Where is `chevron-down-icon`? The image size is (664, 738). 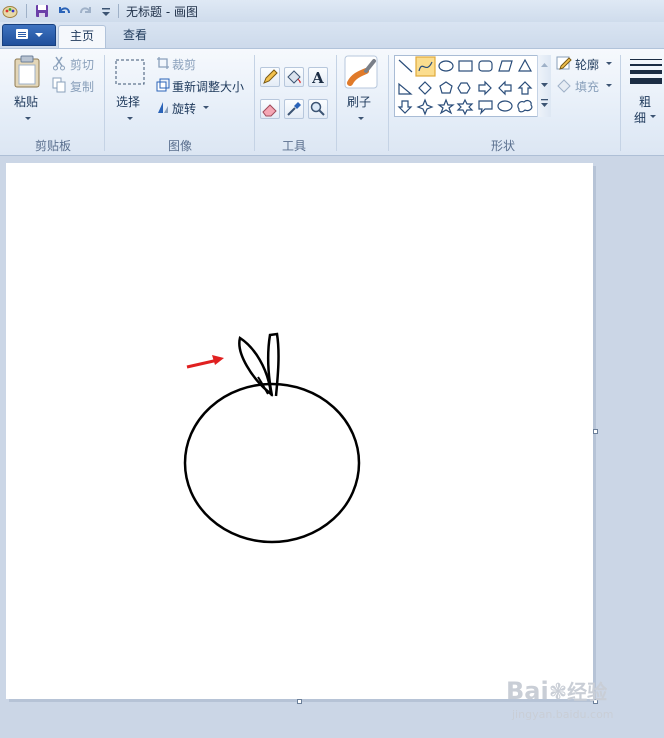 chevron-down-icon is located at coordinates (39, 35).